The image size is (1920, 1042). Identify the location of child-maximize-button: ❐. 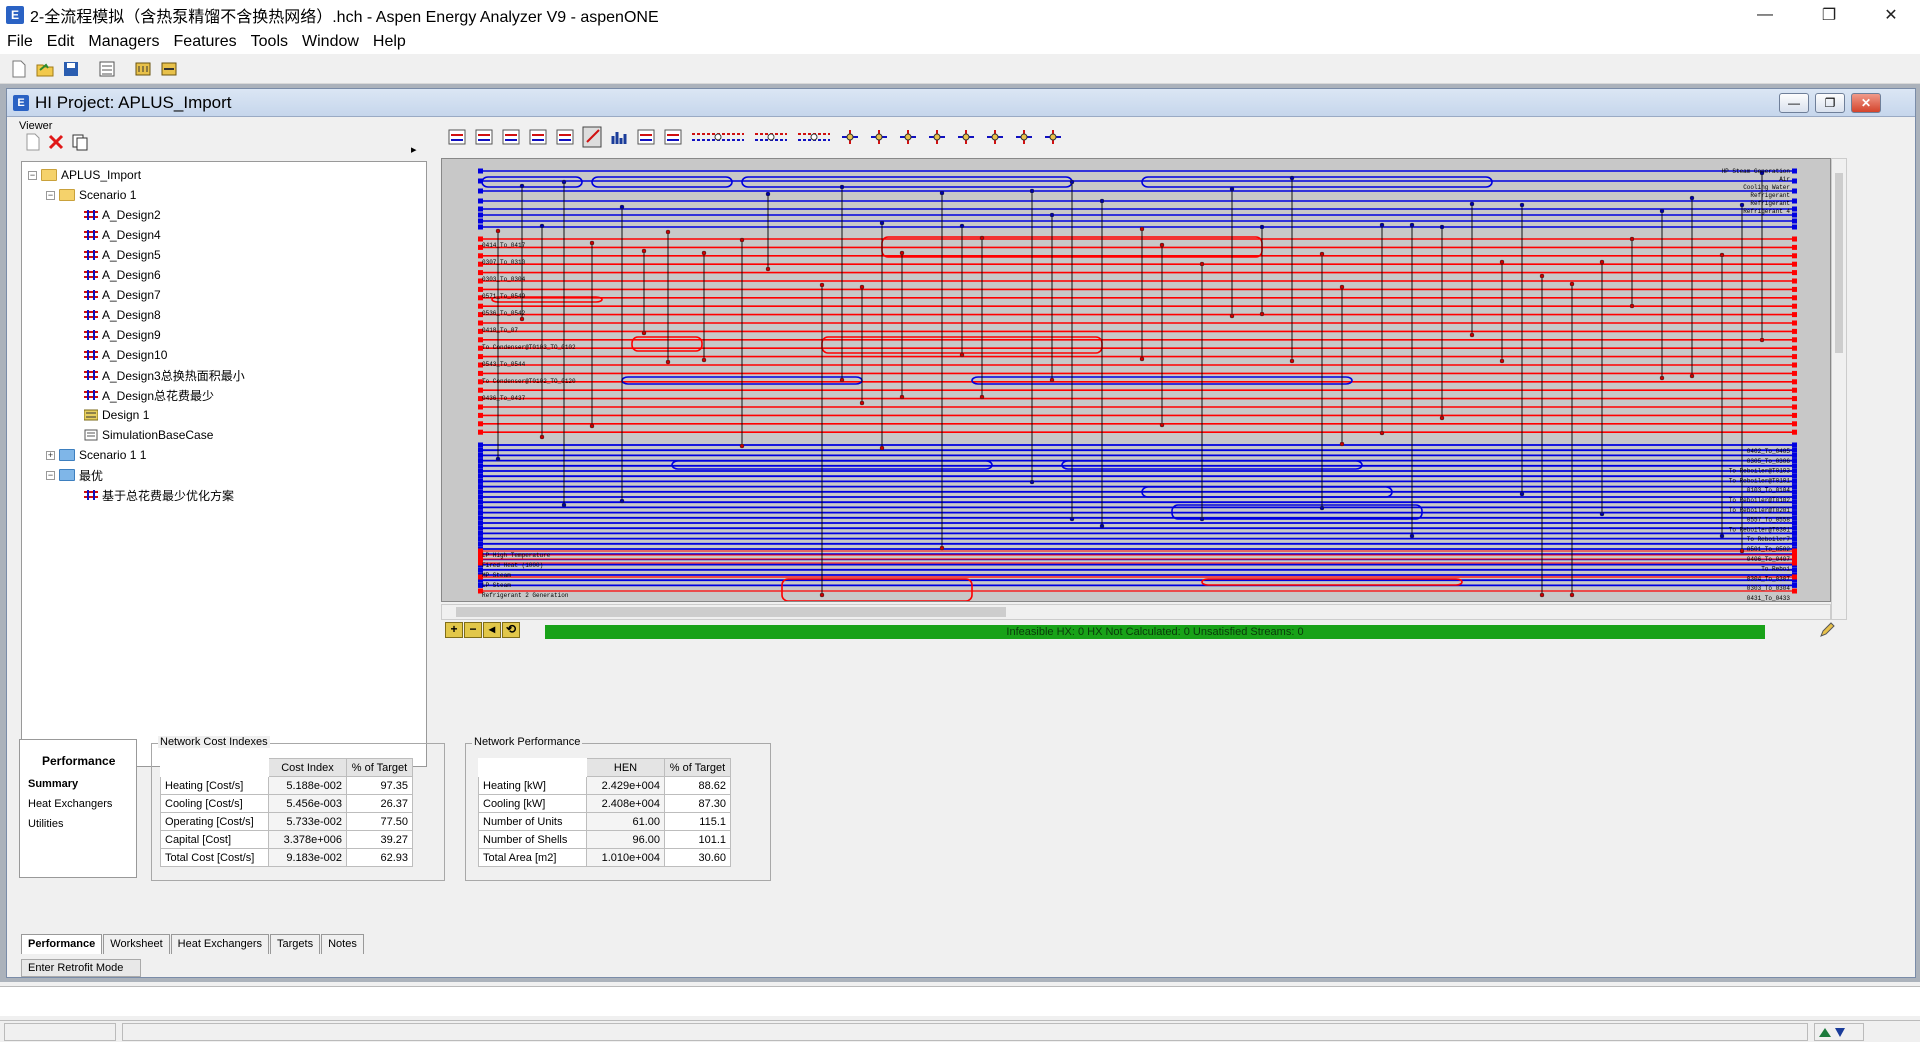
(1830, 103).